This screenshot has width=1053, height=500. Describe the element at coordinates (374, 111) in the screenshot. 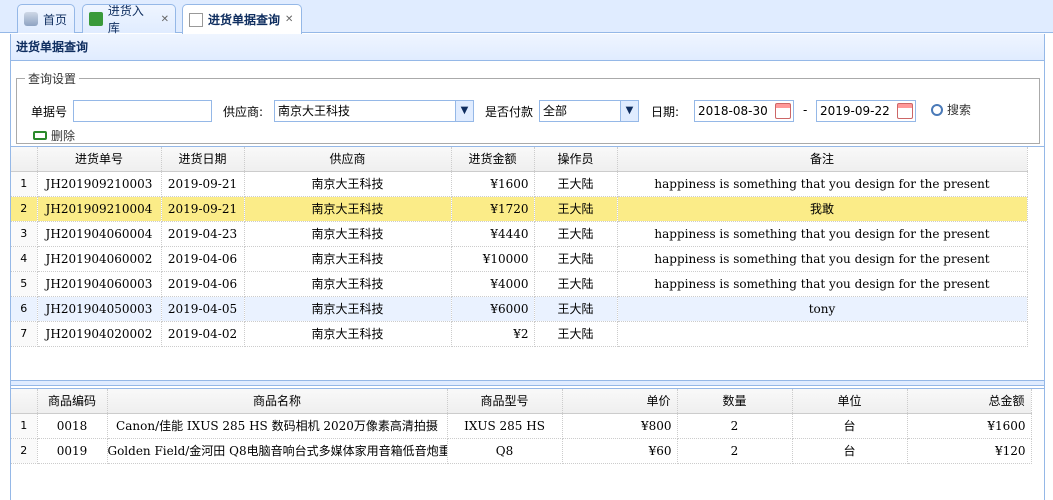

I see `supplier-select: 南京大王科技 ▼` at that location.